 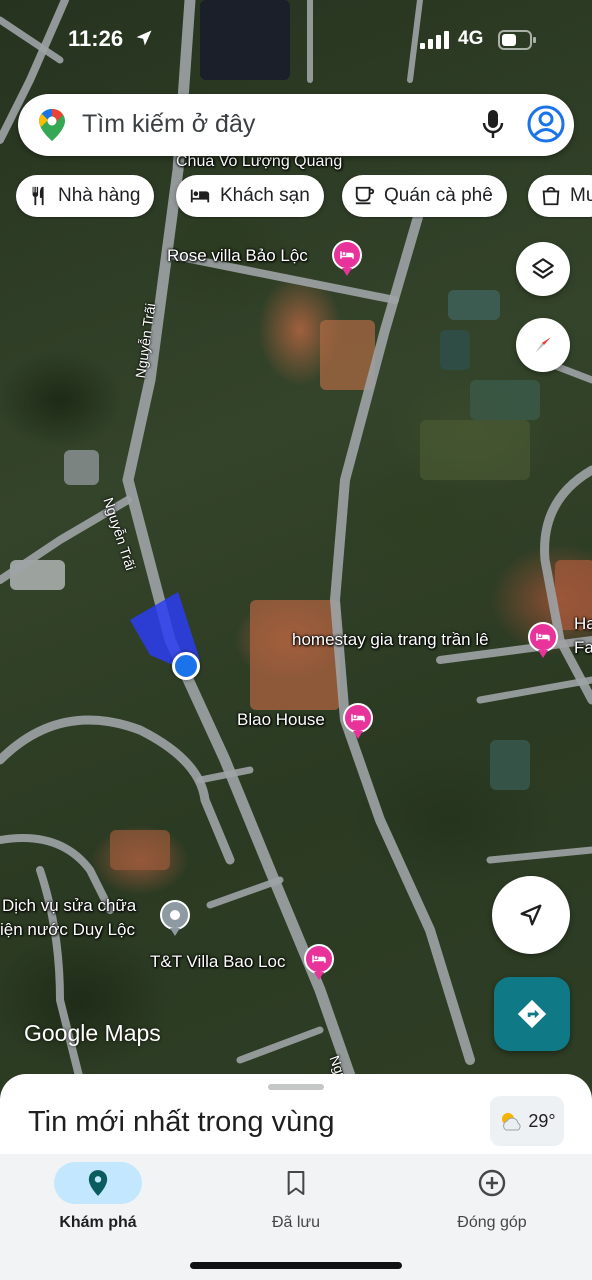 What do you see at coordinates (175, 918) in the screenshot?
I see `service-pin` at bounding box center [175, 918].